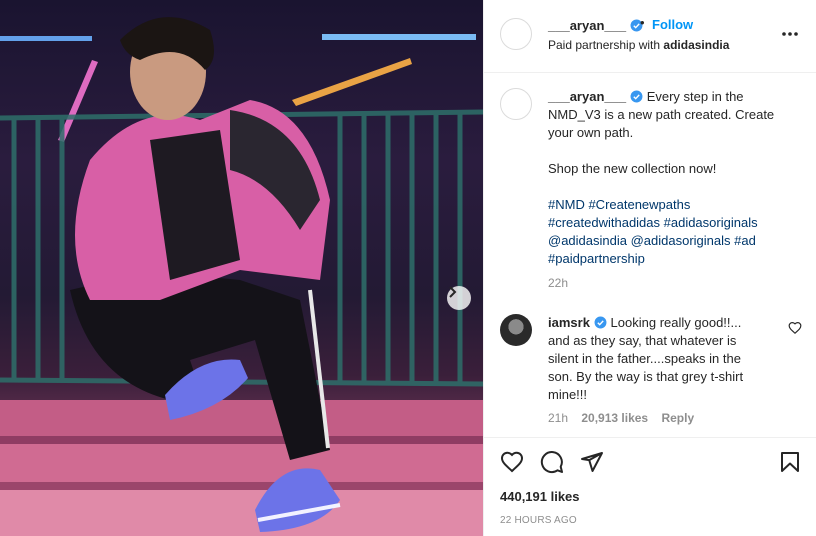  What do you see at coordinates (512, 462) in the screenshot?
I see `like-heart-icon` at bounding box center [512, 462].